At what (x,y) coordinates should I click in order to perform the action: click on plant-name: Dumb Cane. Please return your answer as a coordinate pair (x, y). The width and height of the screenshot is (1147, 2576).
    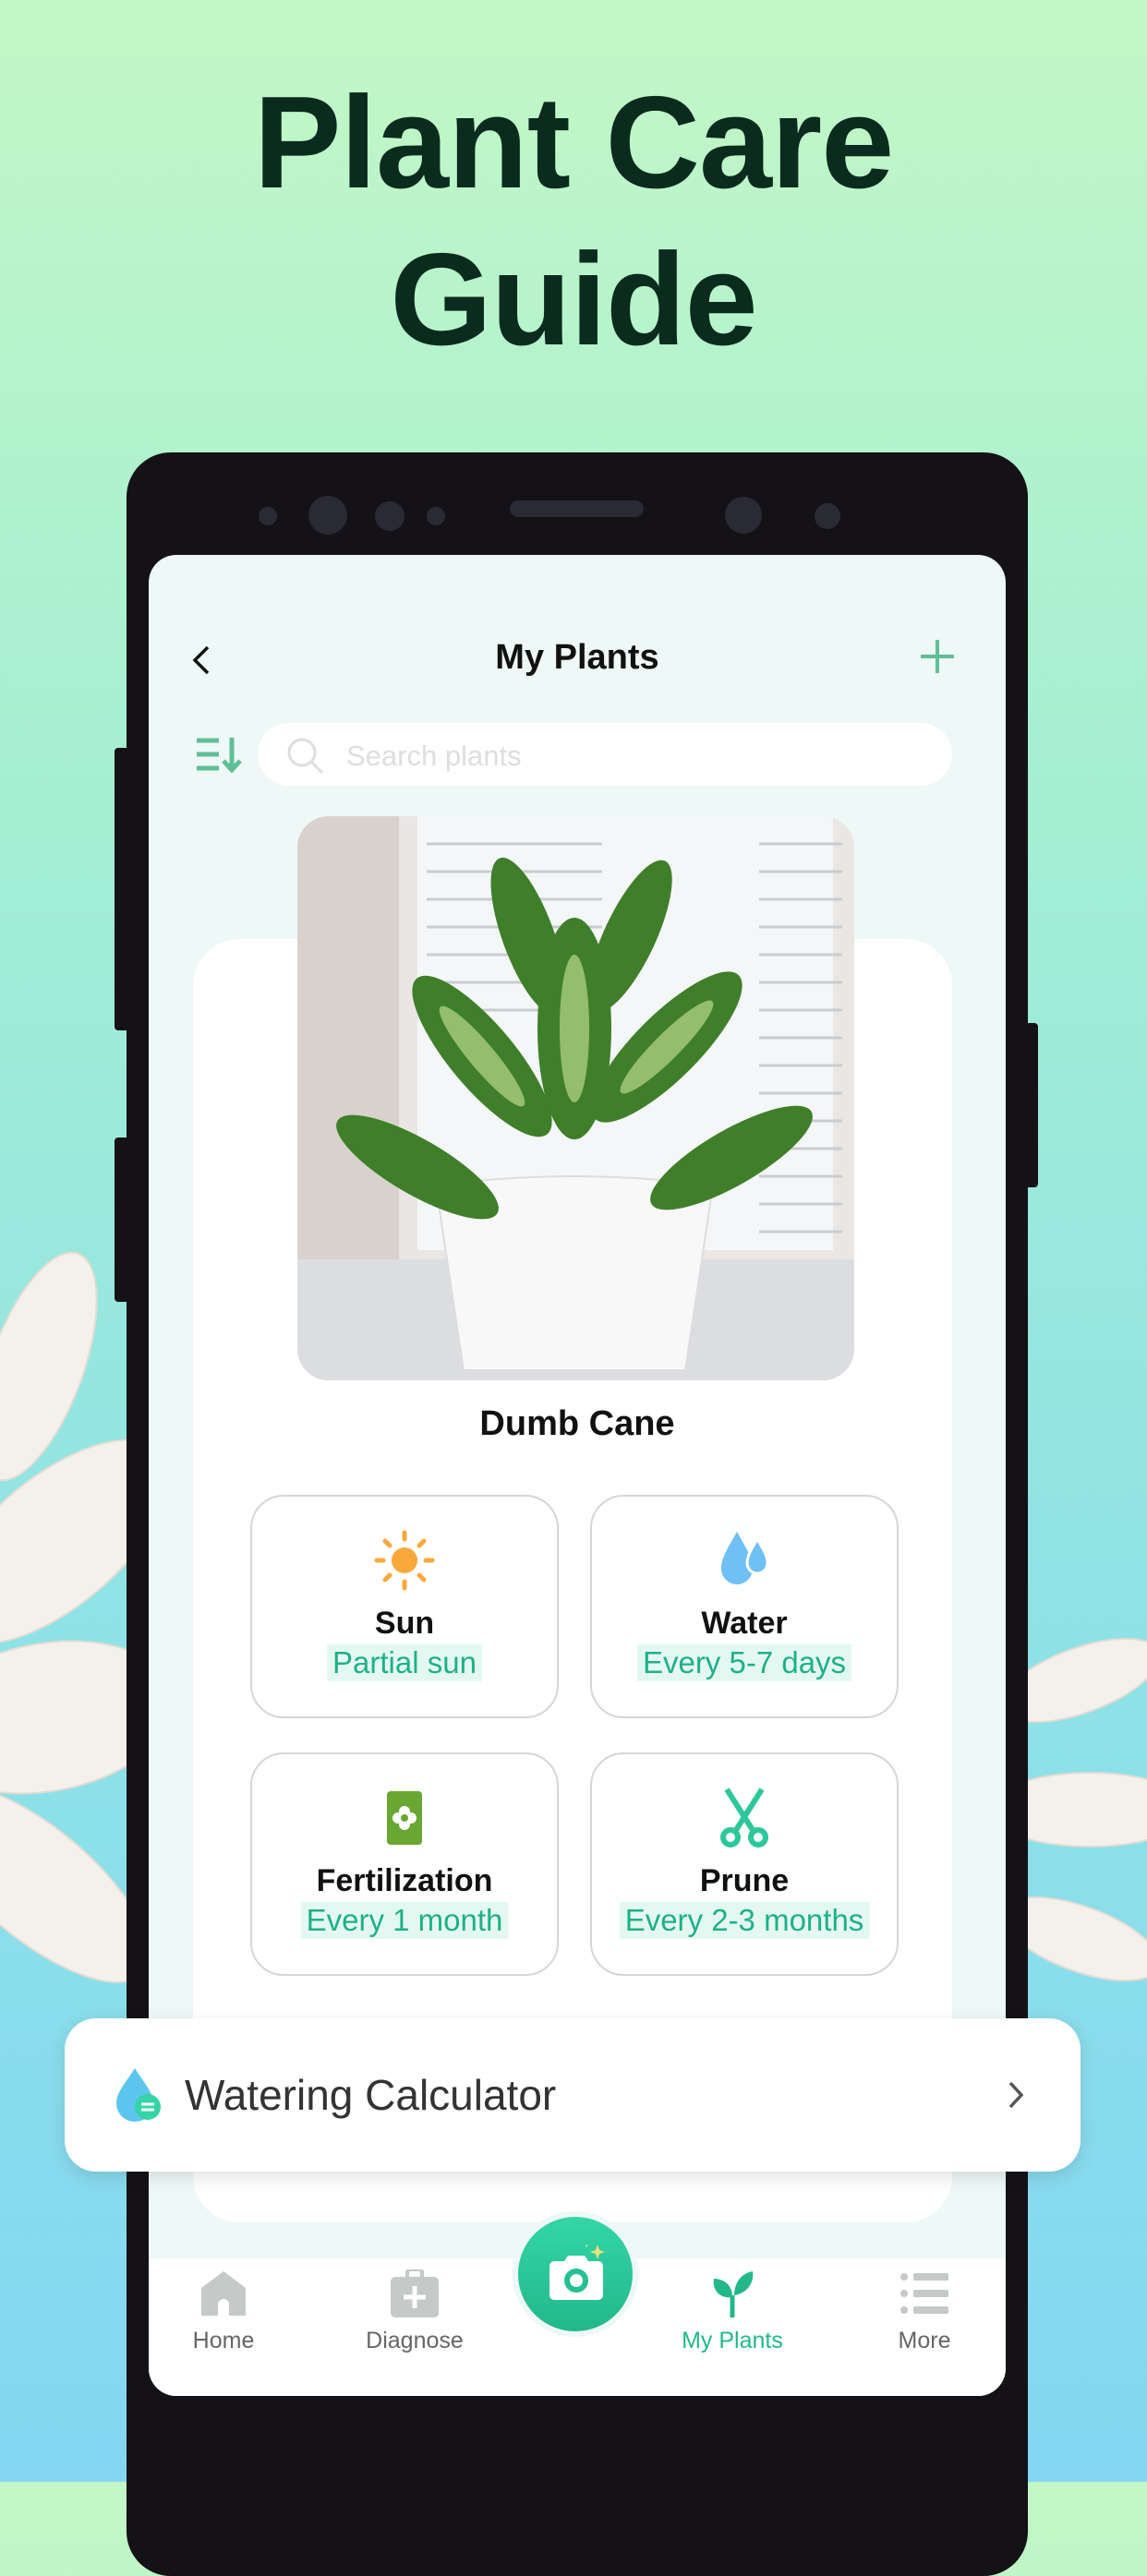
    Looking at the image, I should click on (577, 1423).